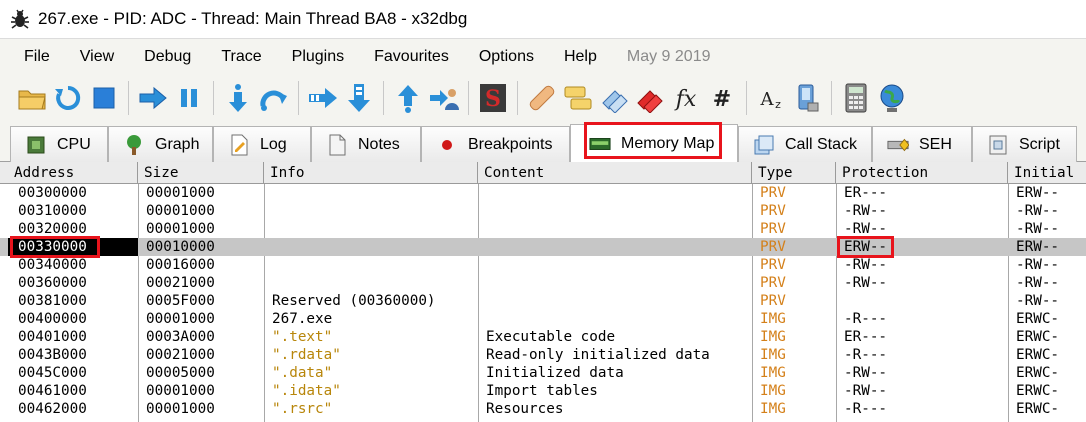 Image resolution: width=1086 pixels, height=422 pixels. What do you see at coordinates (543, 211) in the screenshot?
I see `table-row: 00310000 00001000 PRV -RW-- -RW--` at bounding box center [543, 211].